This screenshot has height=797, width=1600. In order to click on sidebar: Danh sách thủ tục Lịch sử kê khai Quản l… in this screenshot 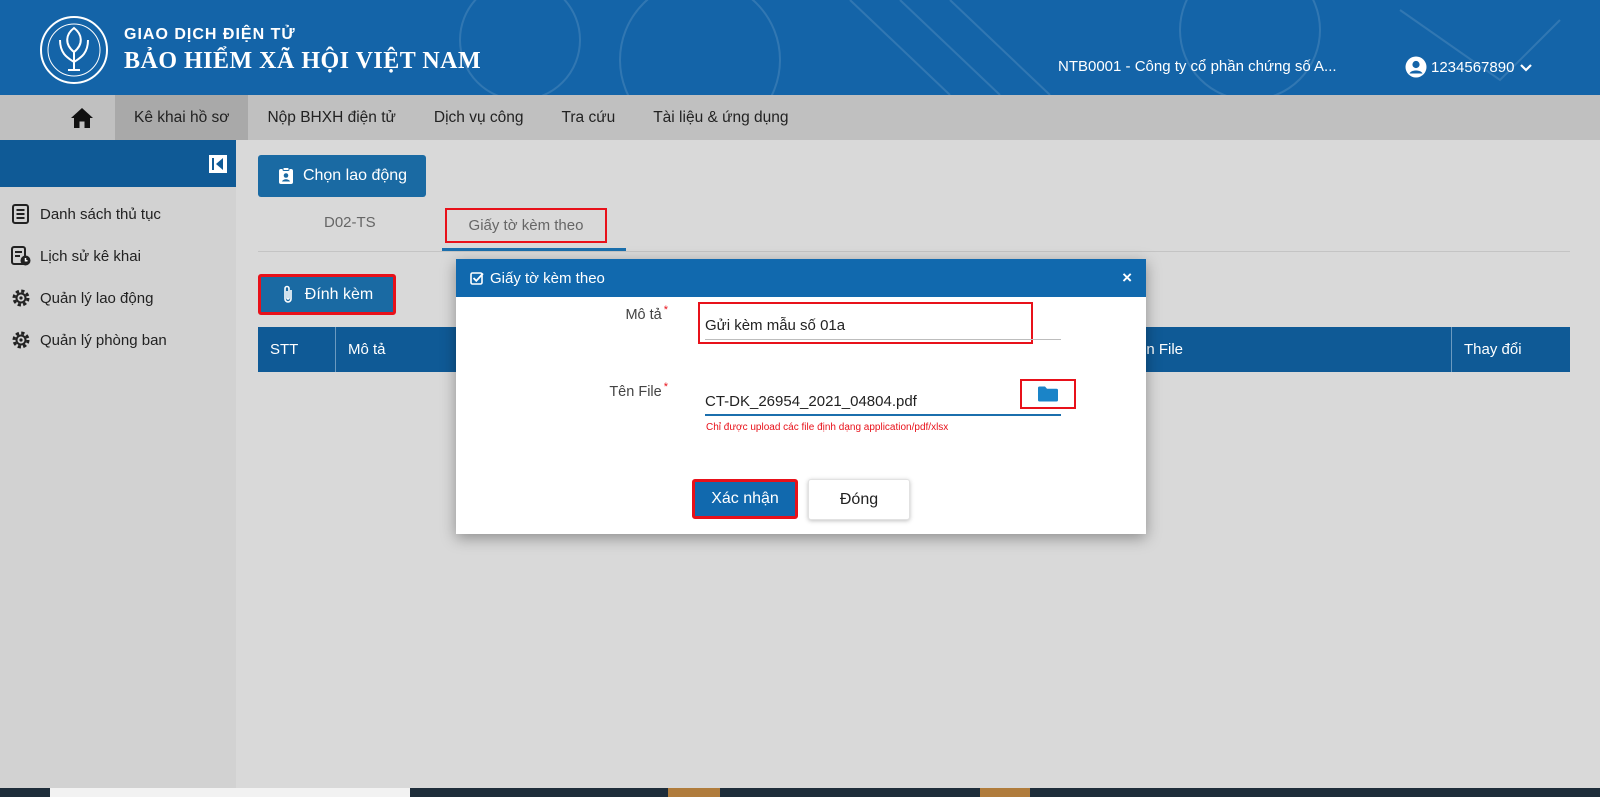, I will do `click(118, 465)`.